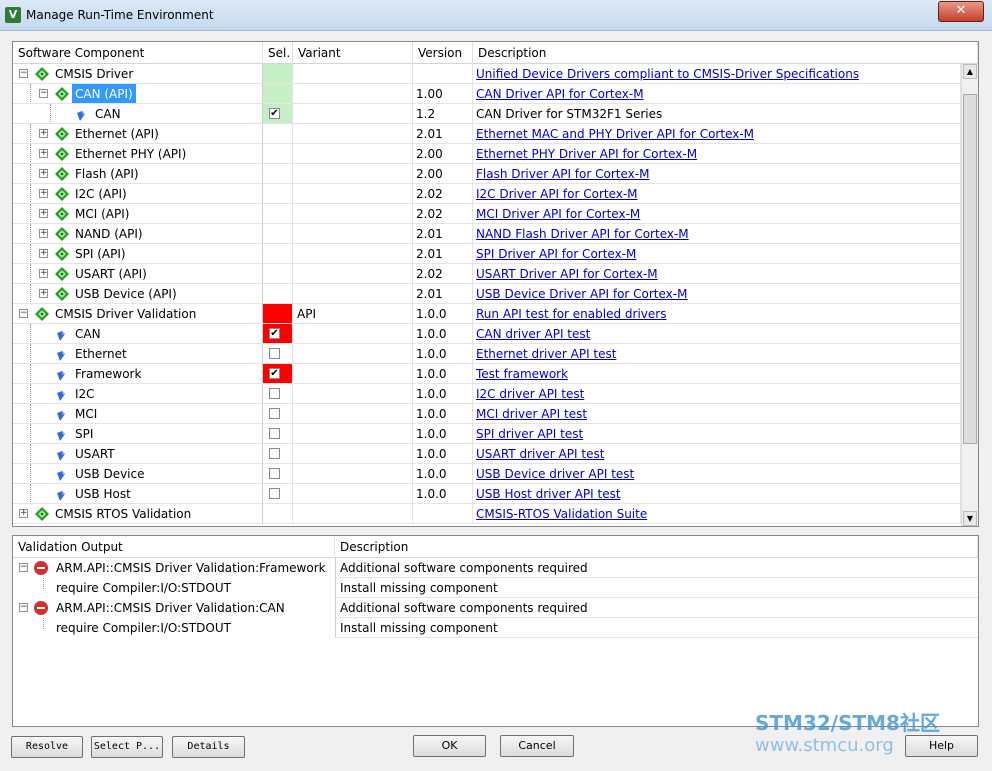 The image size is (992, 771). What do you see at coordinates (138, 434) in the screenshot?
I see `component-name-cell: SPI` at bounding box center [138, 434].